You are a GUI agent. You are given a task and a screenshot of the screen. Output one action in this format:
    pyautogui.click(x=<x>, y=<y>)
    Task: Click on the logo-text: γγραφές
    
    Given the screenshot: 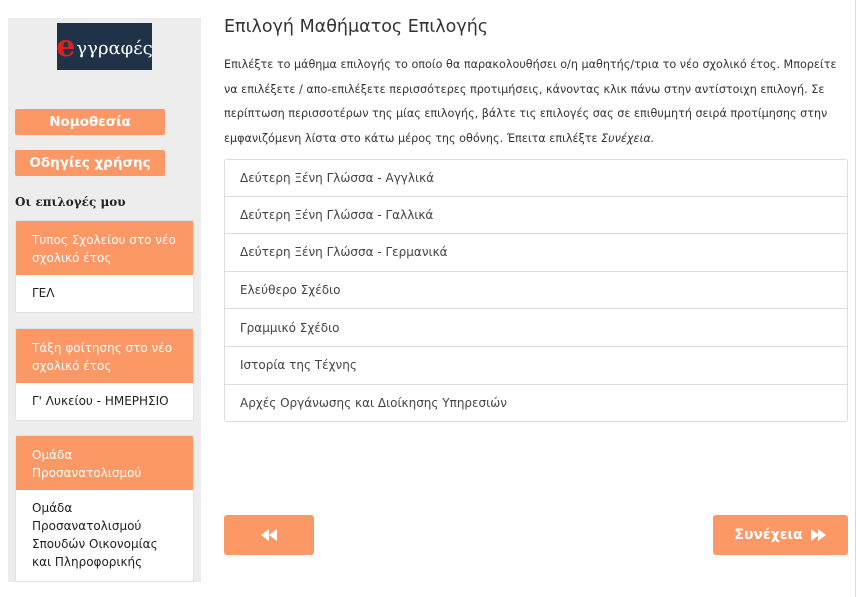 What is the action you would take?
    pyautogui.click(x=114, y=48)
    